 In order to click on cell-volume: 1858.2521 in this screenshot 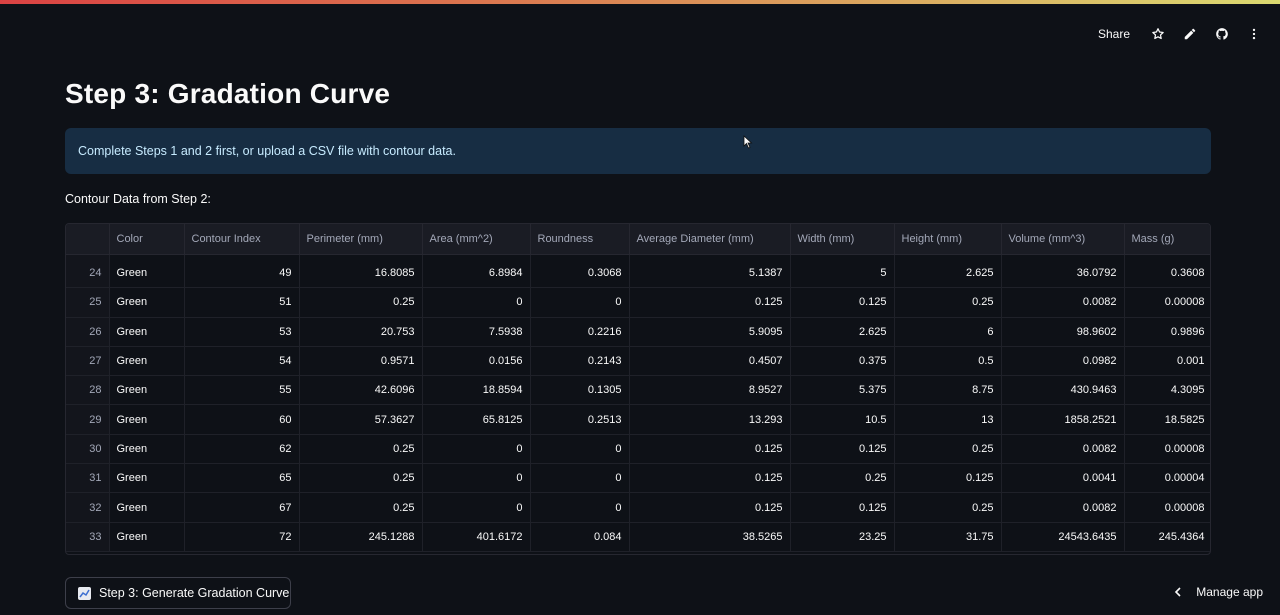, I will do `click(1063, 419)`.